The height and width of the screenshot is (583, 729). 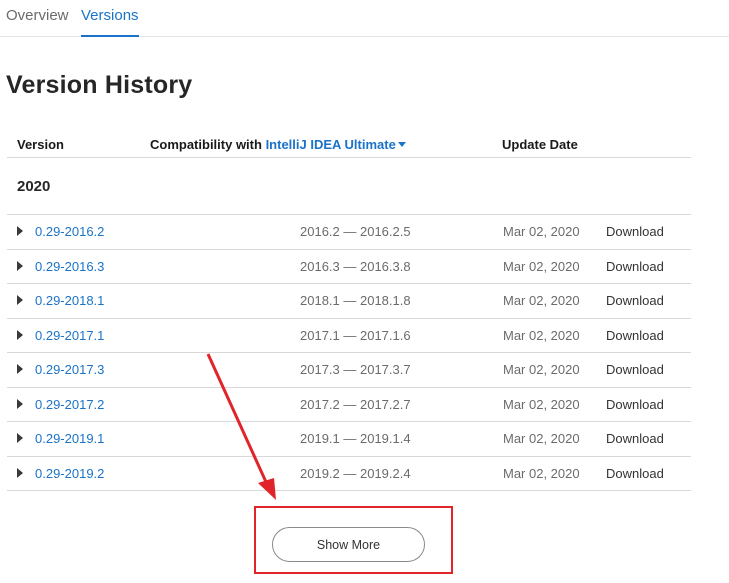 I want to click on annotation-arrow-head, so click(x=267, y=489).